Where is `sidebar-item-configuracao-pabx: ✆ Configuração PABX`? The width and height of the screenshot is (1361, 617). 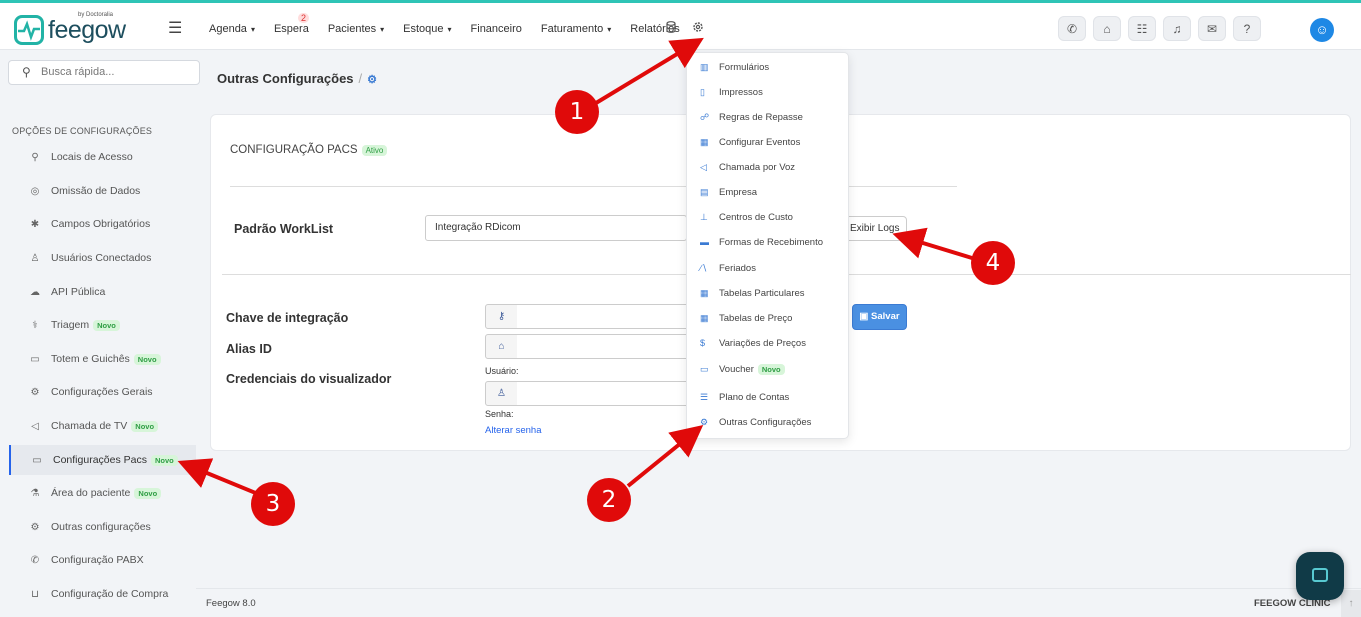
sidebar-item-configuracao-pabx: ✆ Configuração PABX is located at coordinates (106, 560).